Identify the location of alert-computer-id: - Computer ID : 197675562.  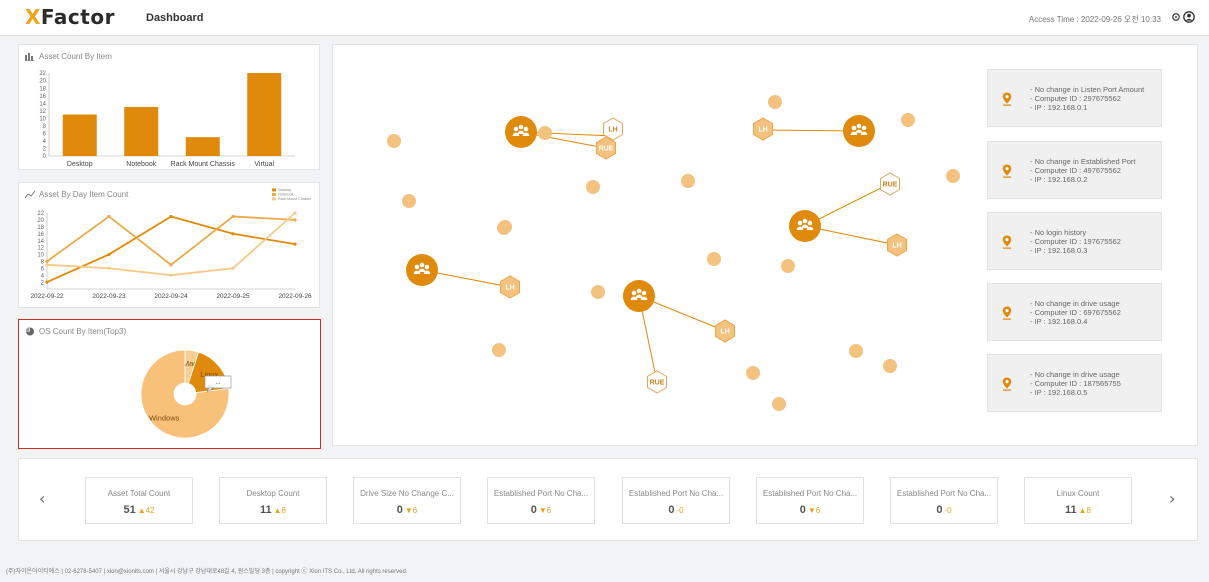
(1075, 241).